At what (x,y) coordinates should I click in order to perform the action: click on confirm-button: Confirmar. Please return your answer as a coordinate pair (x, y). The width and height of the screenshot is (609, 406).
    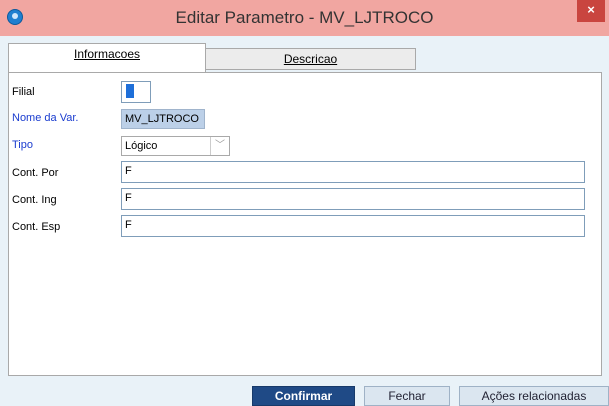
    Looking at the image, I should click on (303, 396).